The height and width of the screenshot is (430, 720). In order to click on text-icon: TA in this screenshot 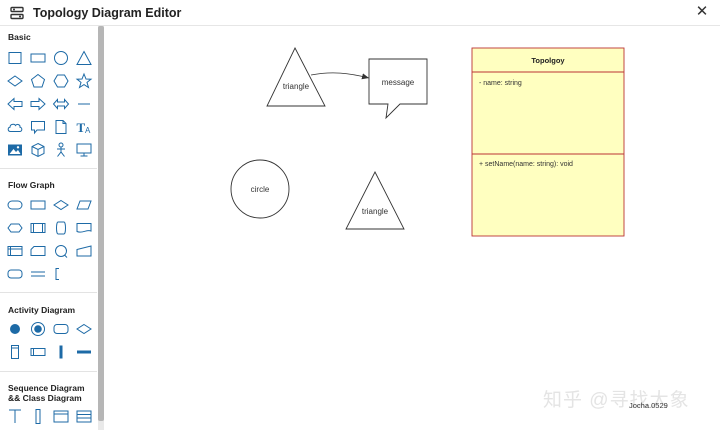, I will do `click(84, 127)`.